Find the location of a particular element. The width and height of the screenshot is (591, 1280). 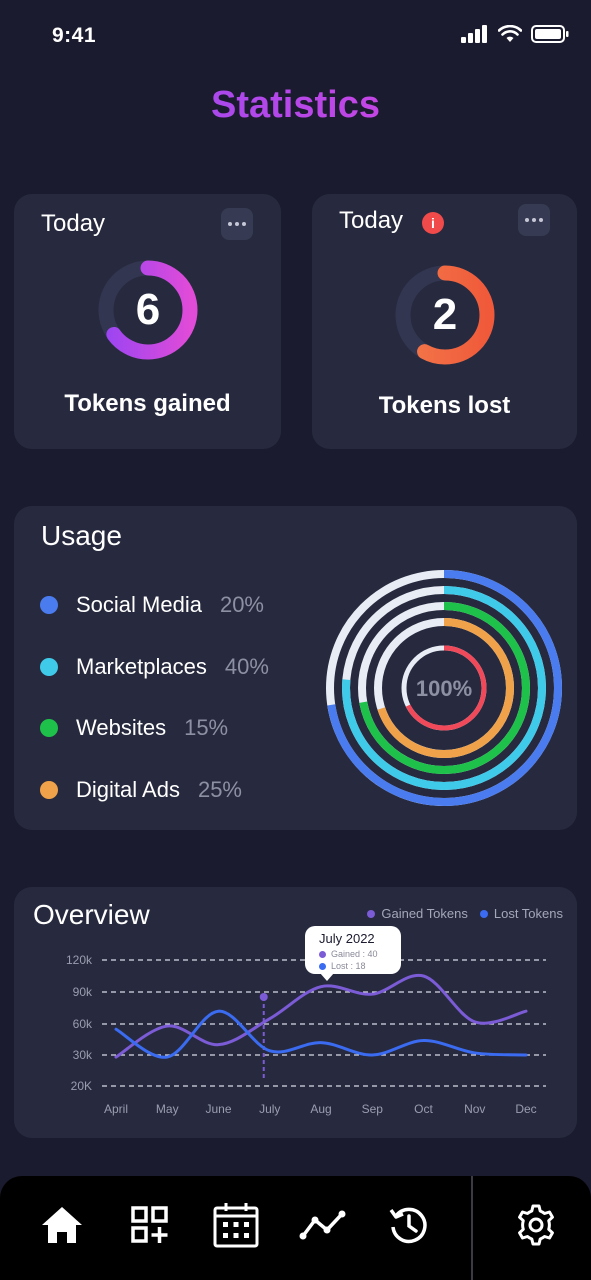

status-icons is located at coordinates (515, 34).